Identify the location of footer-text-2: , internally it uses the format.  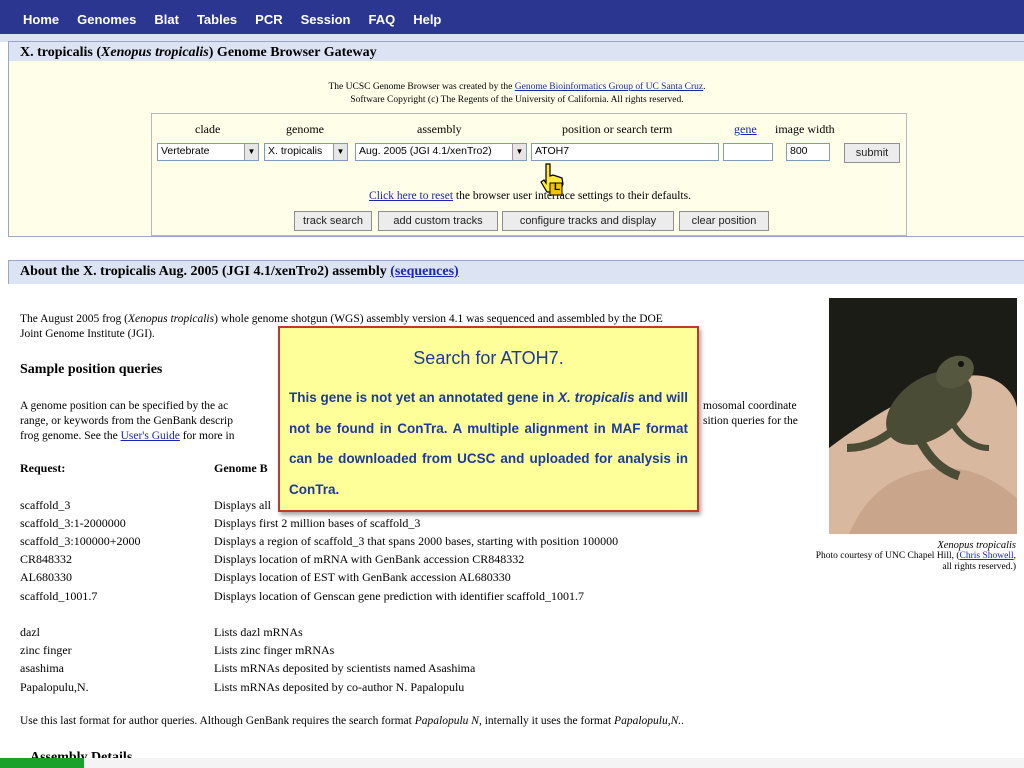
(546, 721).